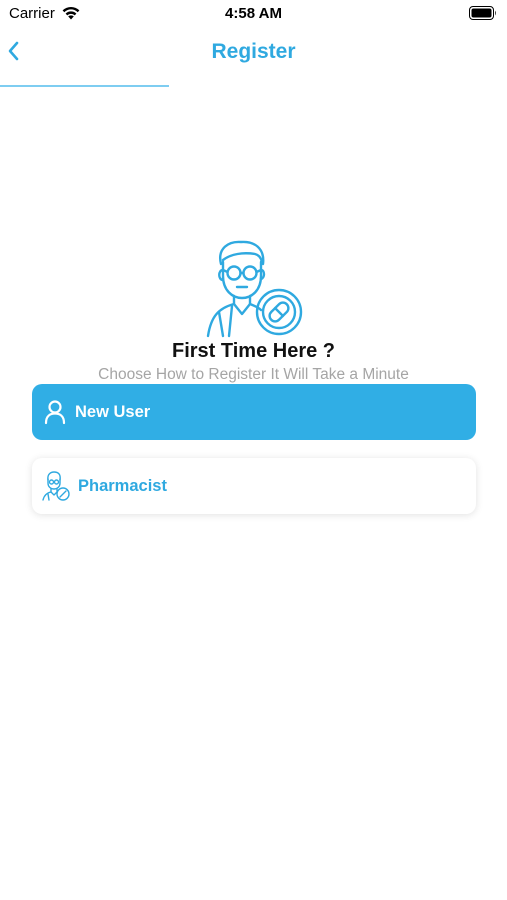  I want to click on user-icon, so click(55, 412).